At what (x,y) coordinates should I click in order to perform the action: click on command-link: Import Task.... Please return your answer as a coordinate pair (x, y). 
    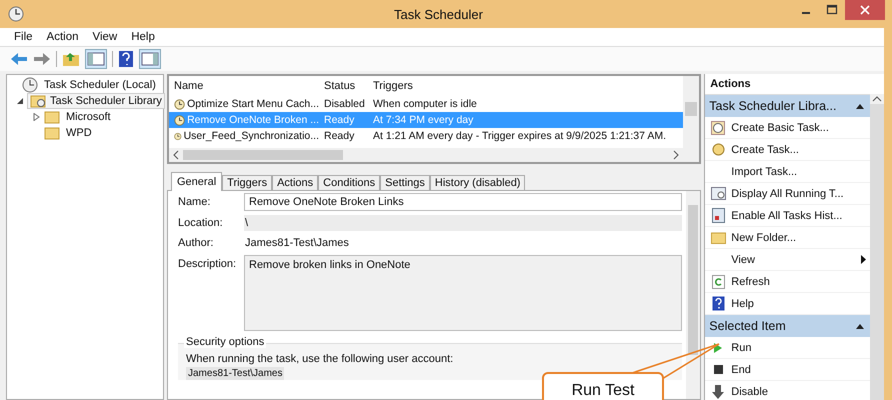
    Looking at the image, I should click on (798, 172).